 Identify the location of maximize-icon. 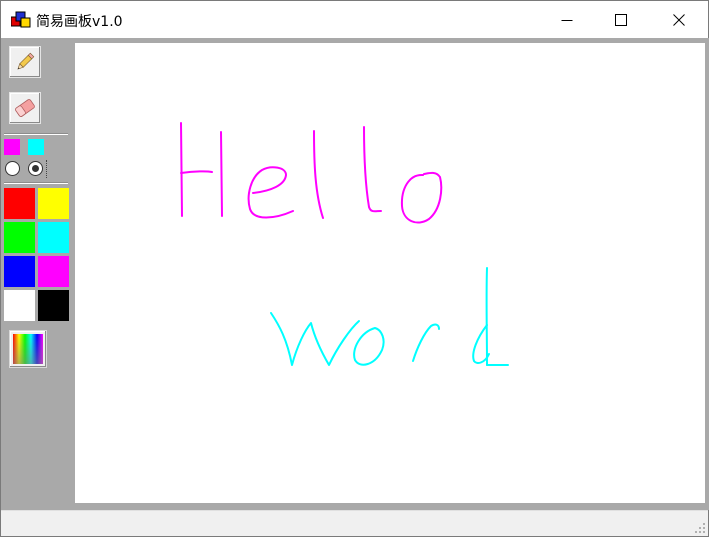
(620, 19).